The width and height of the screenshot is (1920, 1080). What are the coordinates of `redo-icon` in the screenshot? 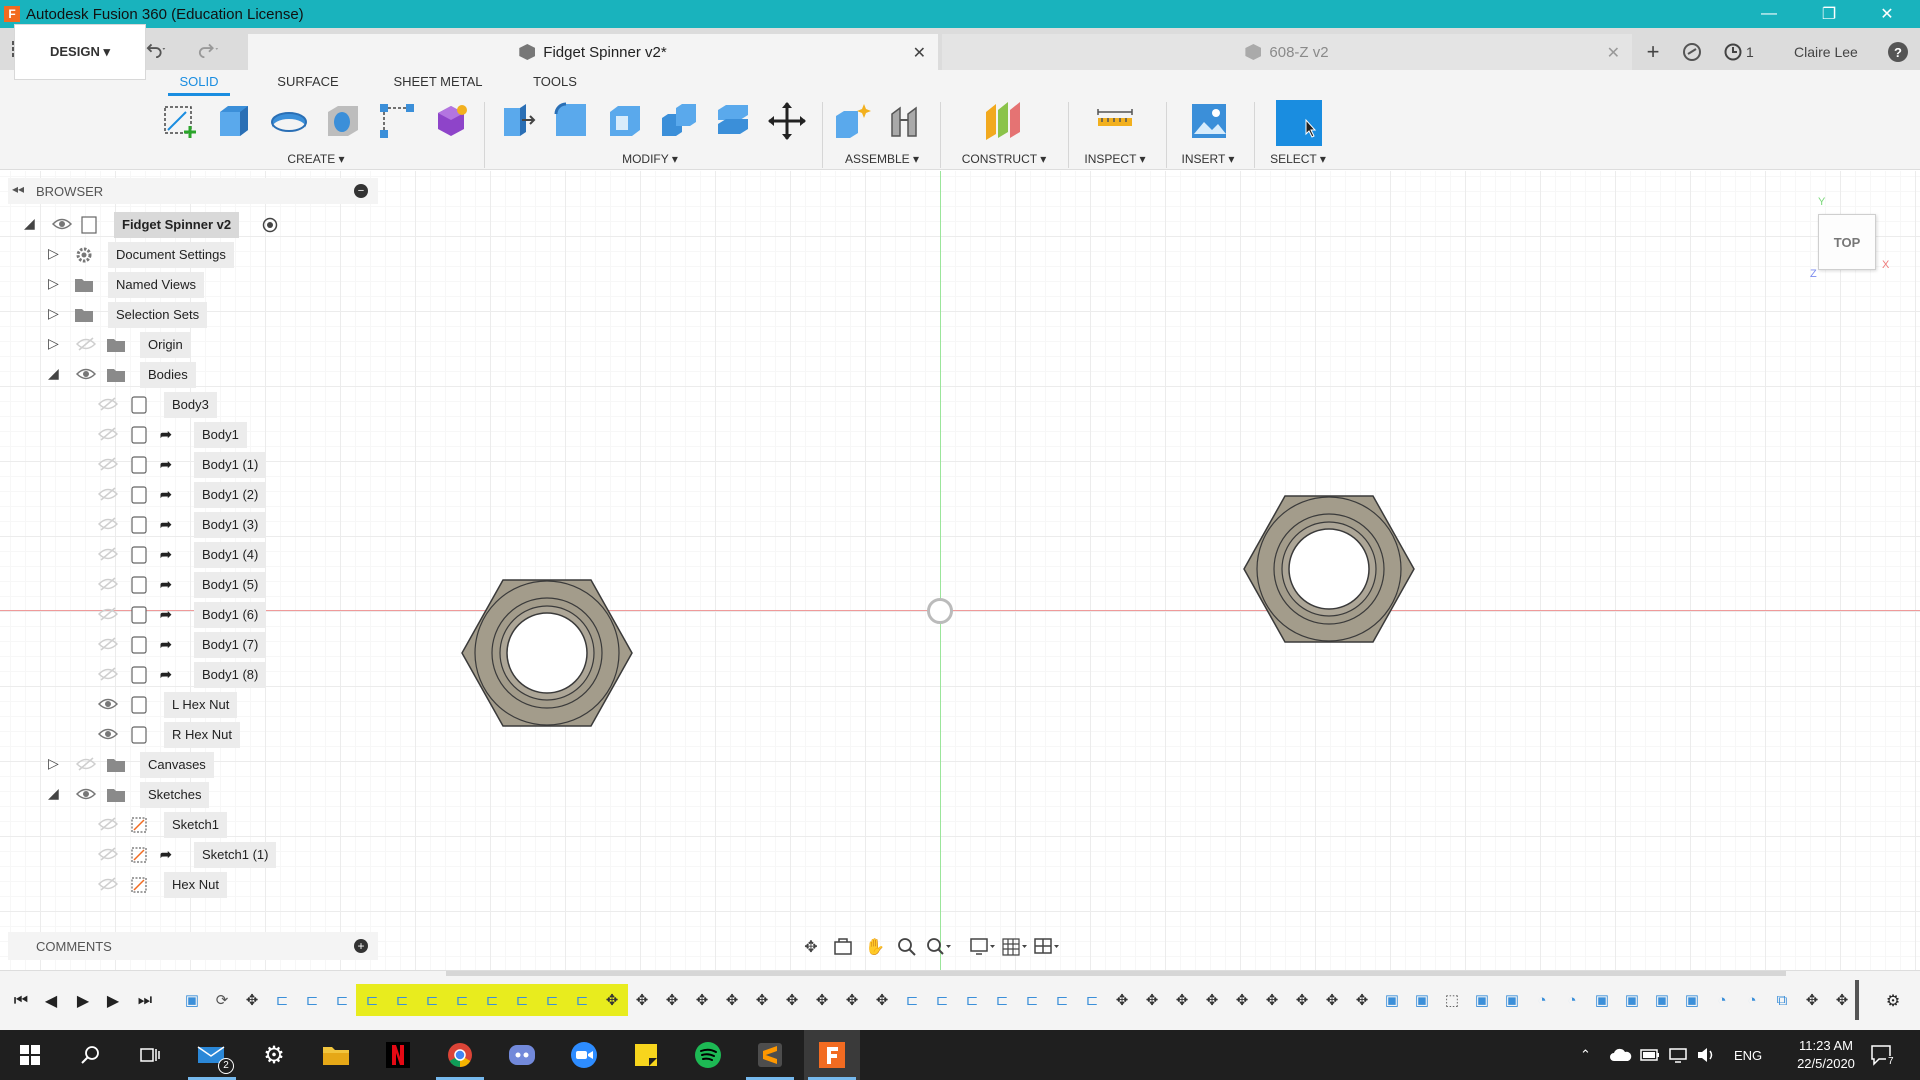 It's located at (209, 49).